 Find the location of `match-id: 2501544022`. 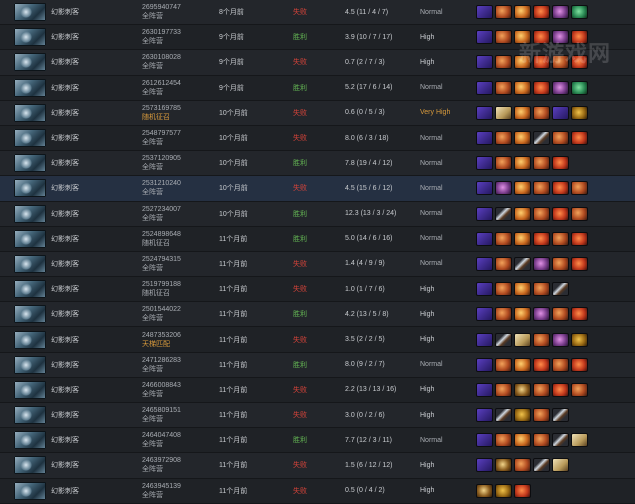

match-id: 2501544022 is located at coordinates (177, 309).